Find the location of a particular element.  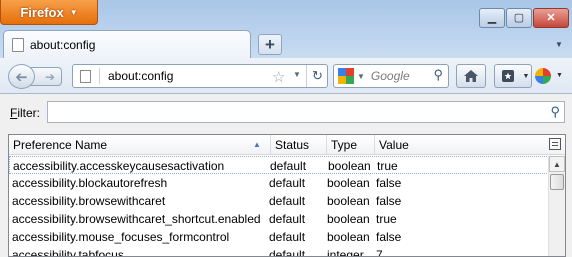

reload-icon: ↻ is located at coordinates (317, 75).